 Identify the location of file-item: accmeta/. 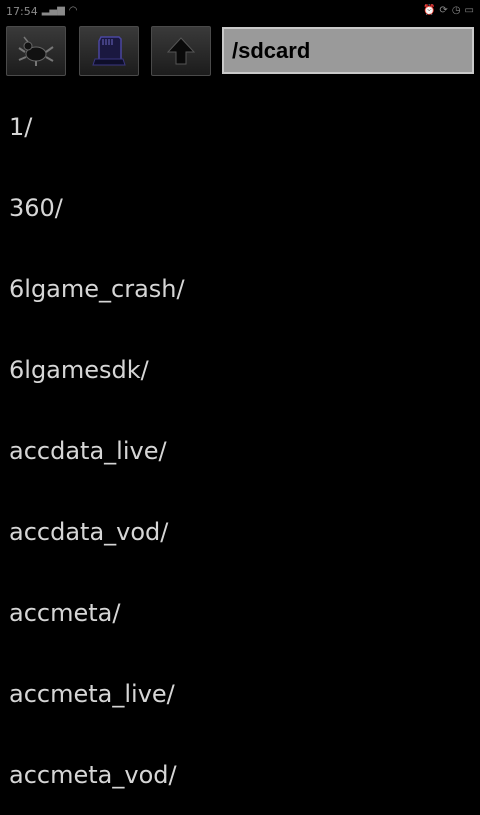
(240, 612).